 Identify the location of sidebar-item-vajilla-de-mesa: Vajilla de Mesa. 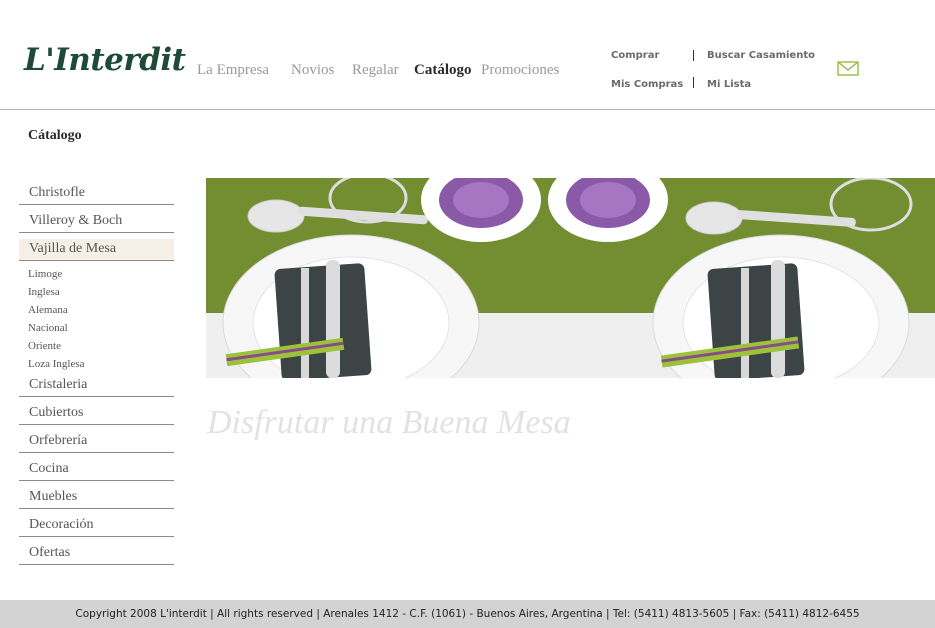
(96, 250).